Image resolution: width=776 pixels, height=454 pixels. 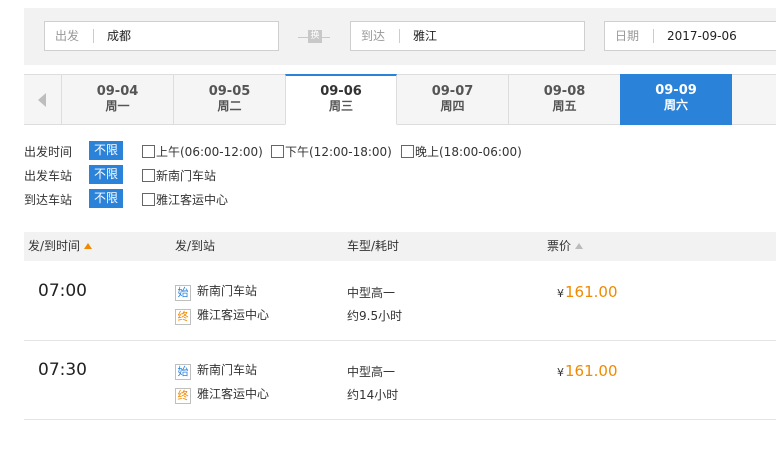 I want to click on chevron-left-icon, so click(x=42, y=100).